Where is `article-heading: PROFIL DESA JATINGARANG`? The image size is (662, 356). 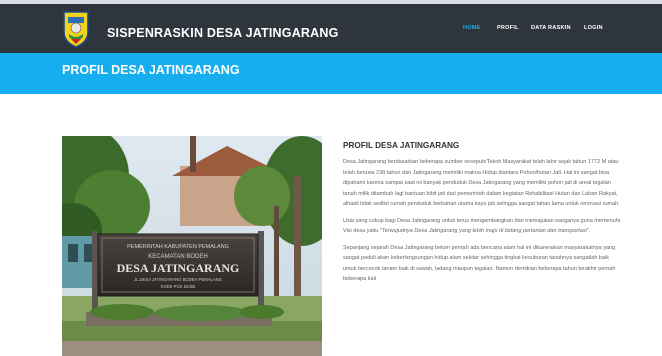
article-heading: PROFIL DESA JATINGARANG is located at coordinates (401, 145).